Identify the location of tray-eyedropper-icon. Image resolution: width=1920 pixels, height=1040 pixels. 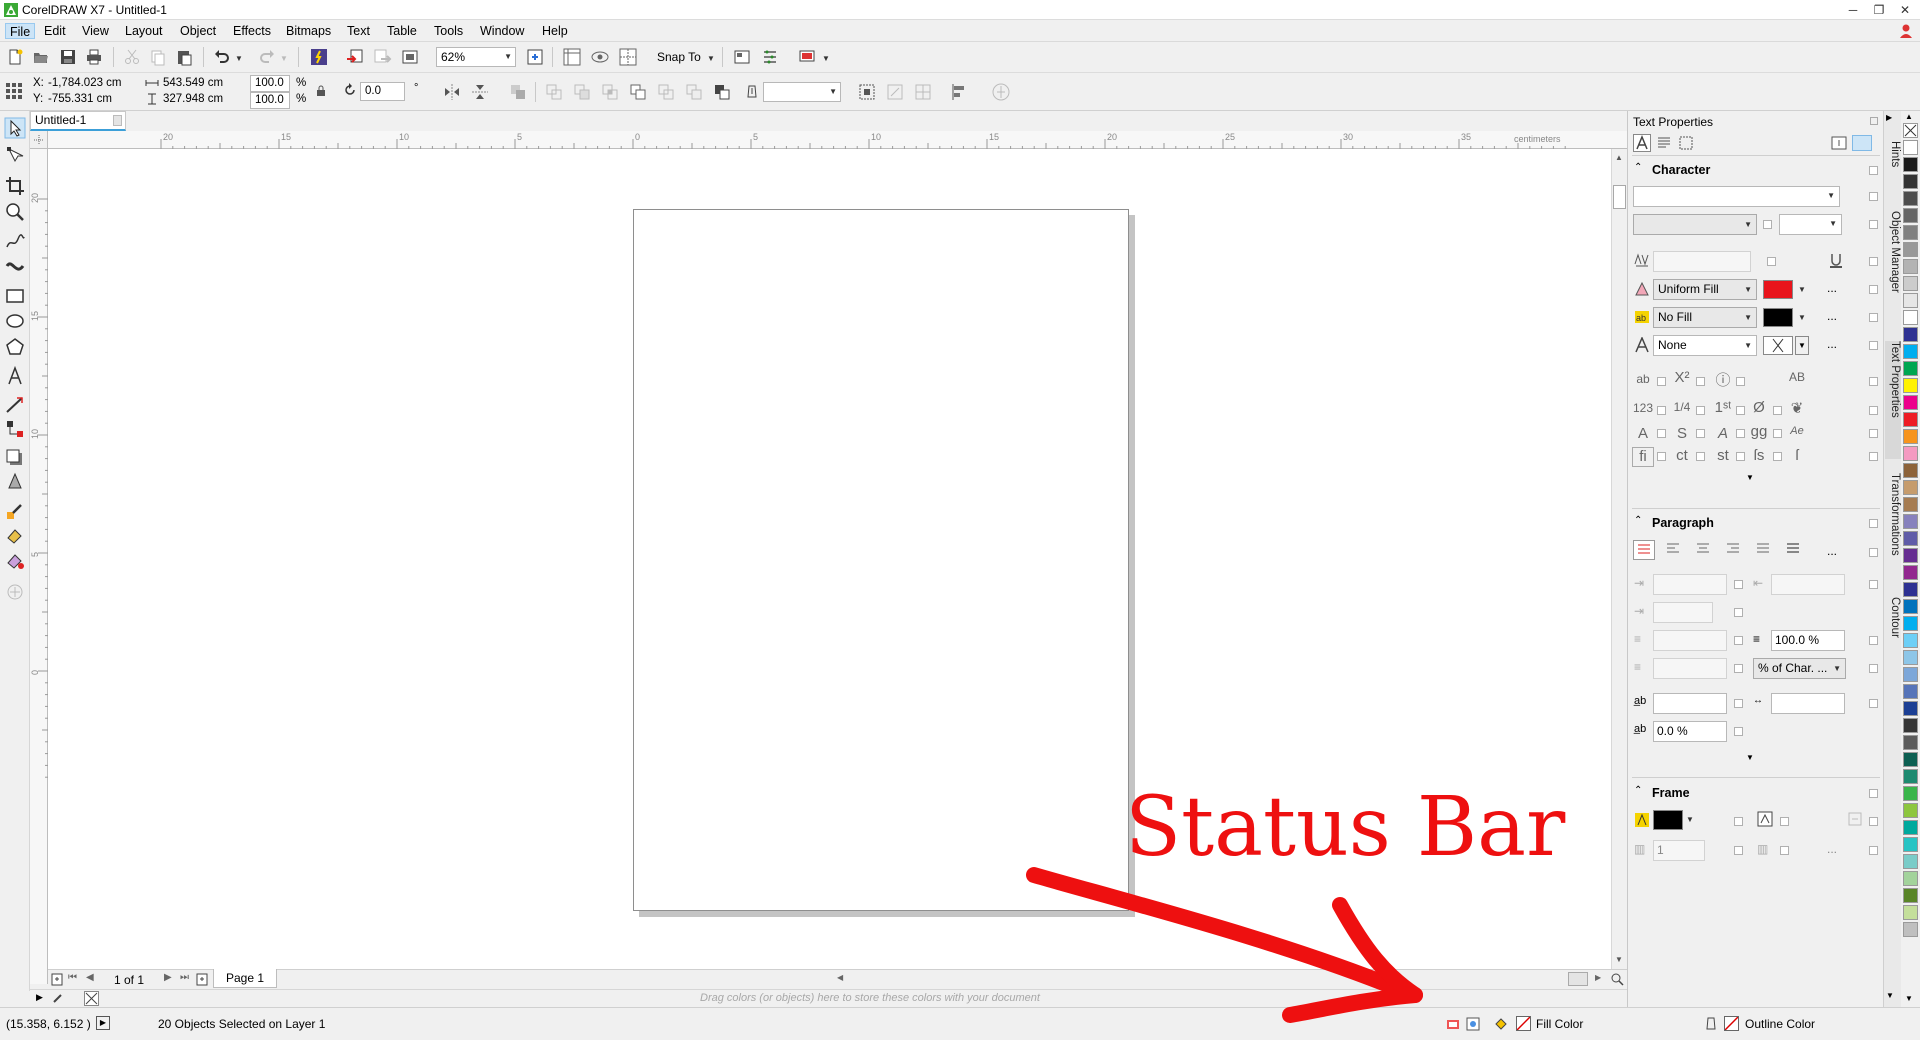
(58, 998).